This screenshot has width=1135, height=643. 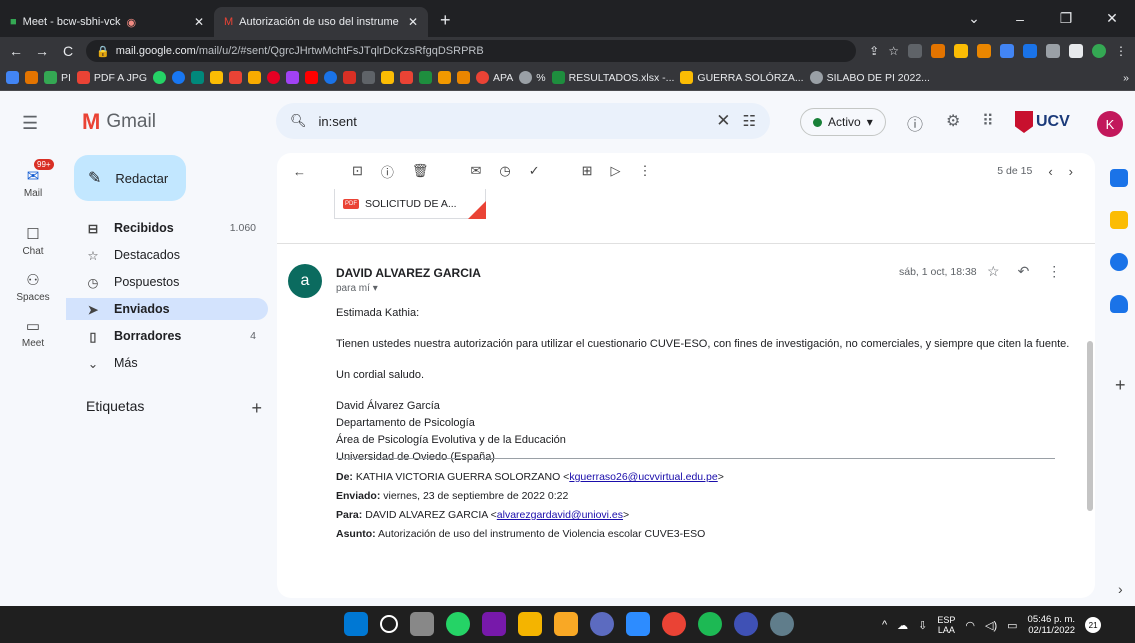 What do you see at coordinates (616, 171) in the screenshot?
I see `label-icon: ▷` at bounding box center [616, 171].